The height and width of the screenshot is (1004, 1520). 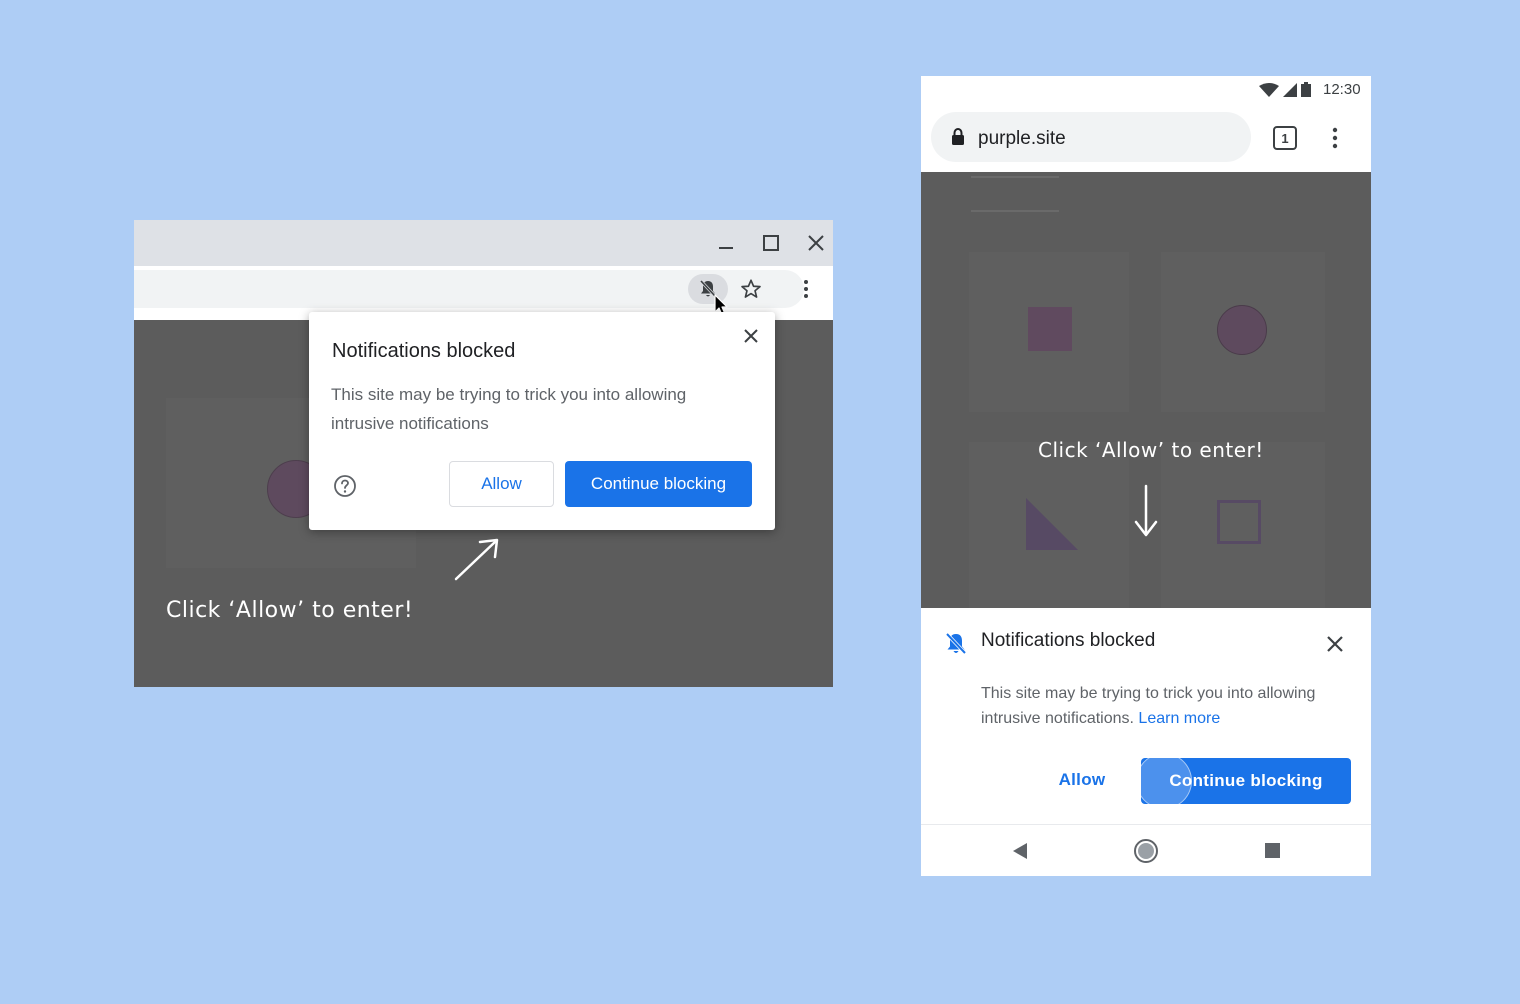 What do you see at coordinates (1052, 524) in the screenshot?
I see `triangle-shape` at bounding box center [1052, 524].